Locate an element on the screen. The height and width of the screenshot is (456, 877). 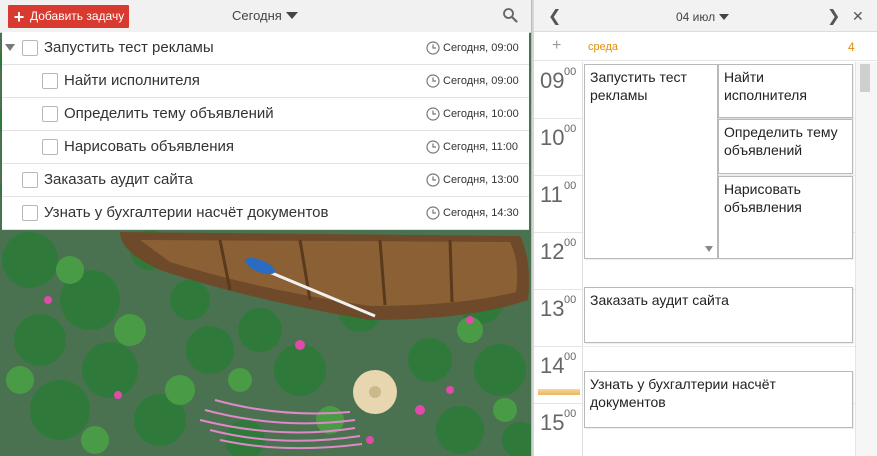
event-title: Найти исполнителя is located at coordinates (765, 86).